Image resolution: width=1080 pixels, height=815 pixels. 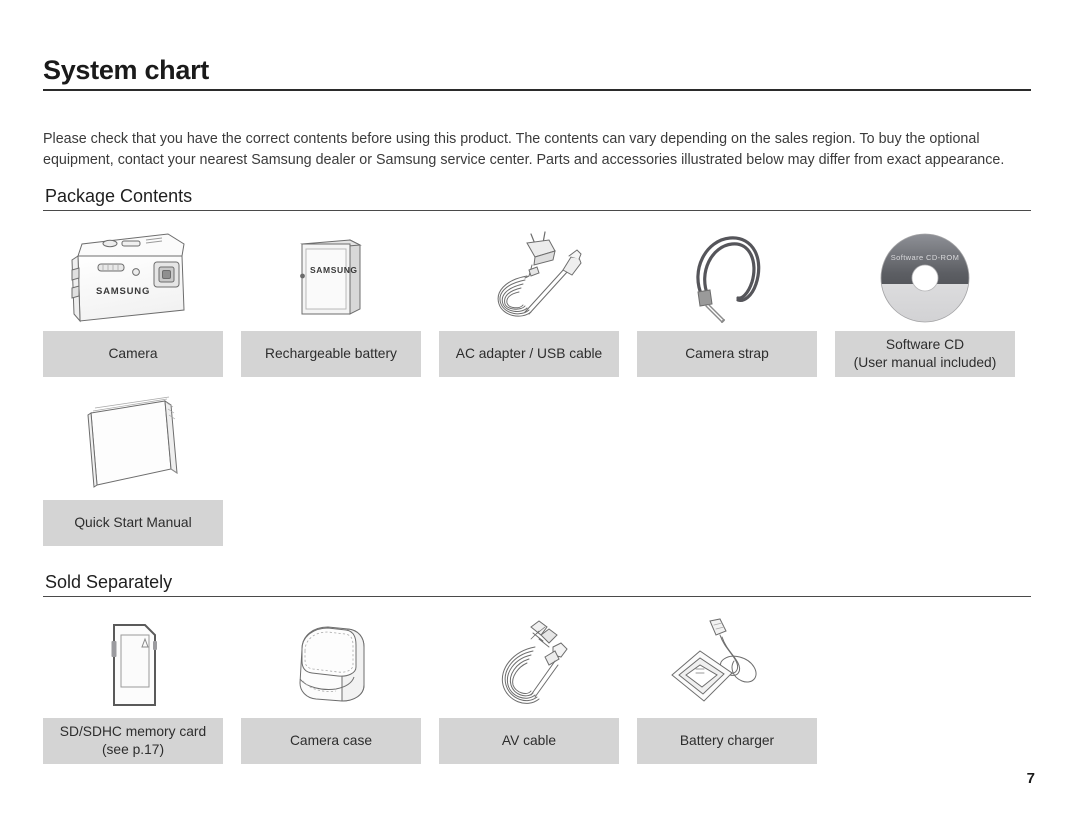 I want to click on package-contents-row-2: Quick Start Manual, so click(x=142, y=470).